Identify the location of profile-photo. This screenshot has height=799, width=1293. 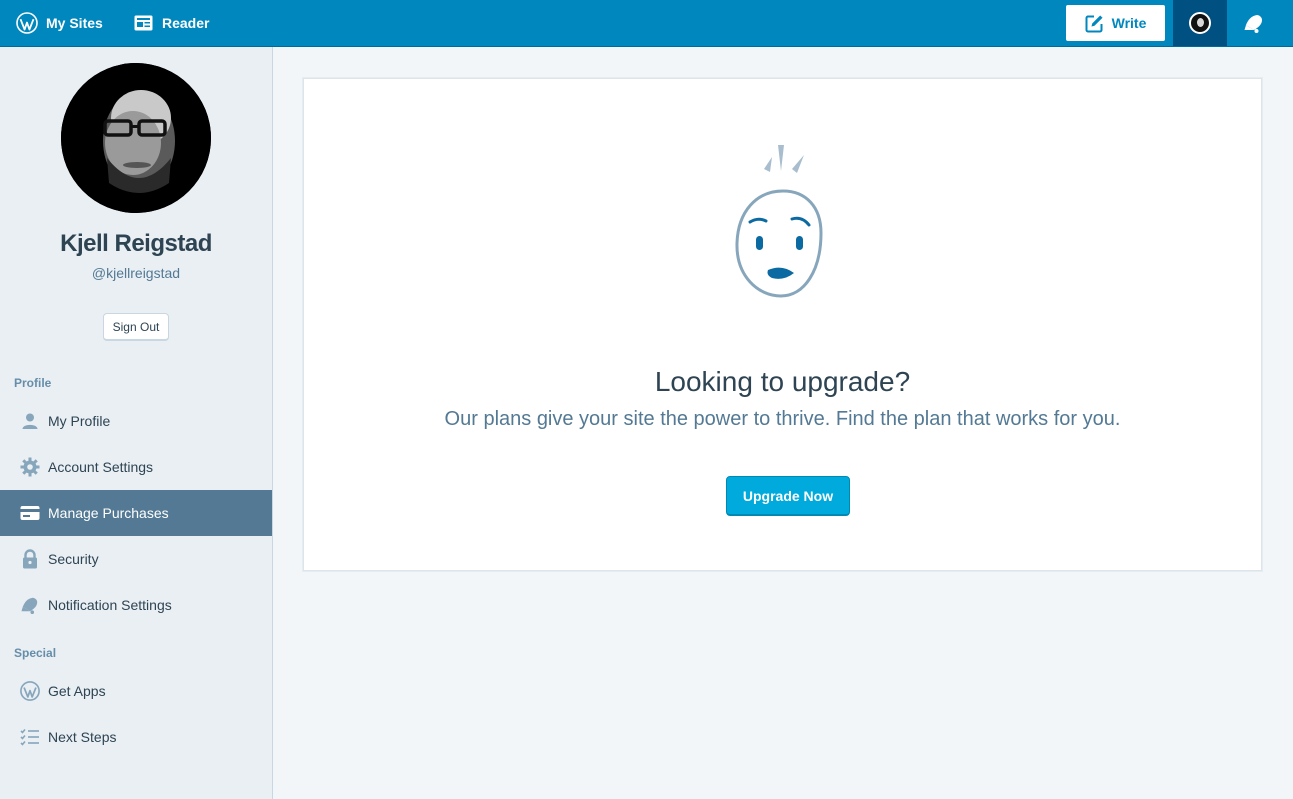
(136, 138).